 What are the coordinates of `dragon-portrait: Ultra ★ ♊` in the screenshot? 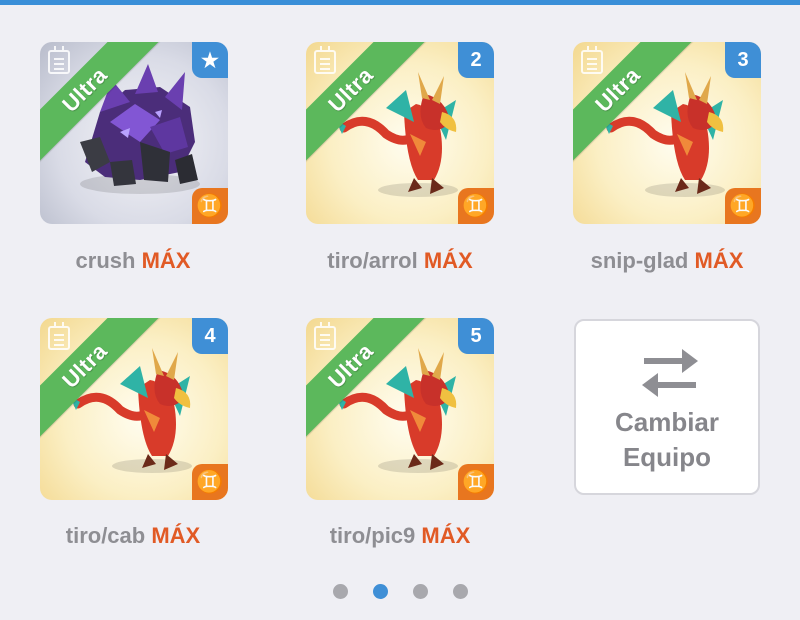 It's located at (134, 133).